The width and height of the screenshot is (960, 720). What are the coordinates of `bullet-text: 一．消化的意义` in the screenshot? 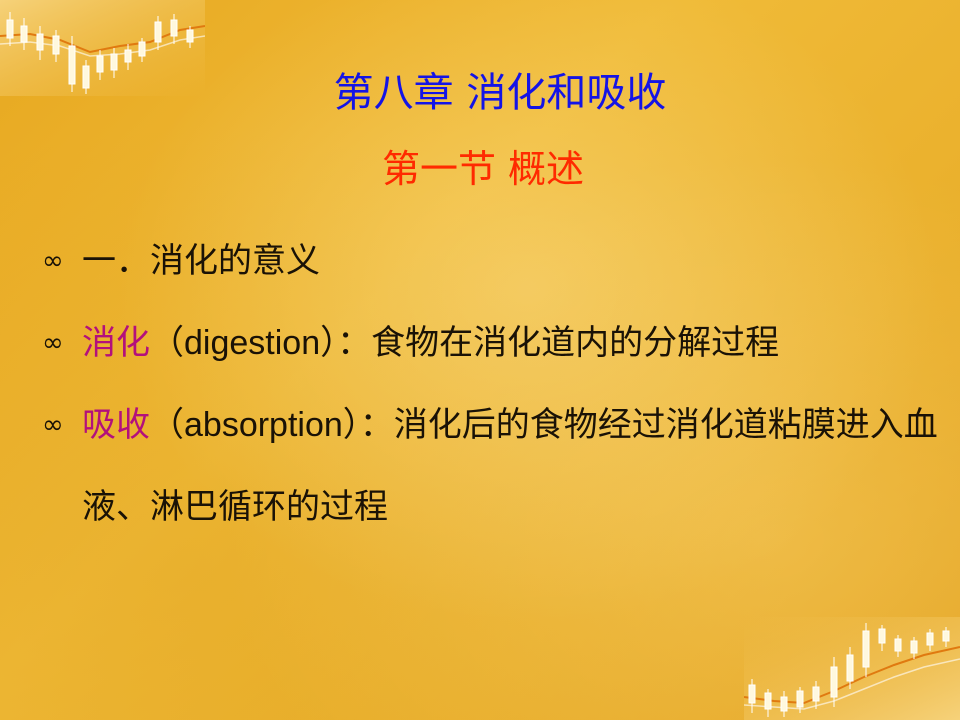 It's located at (201, 261).